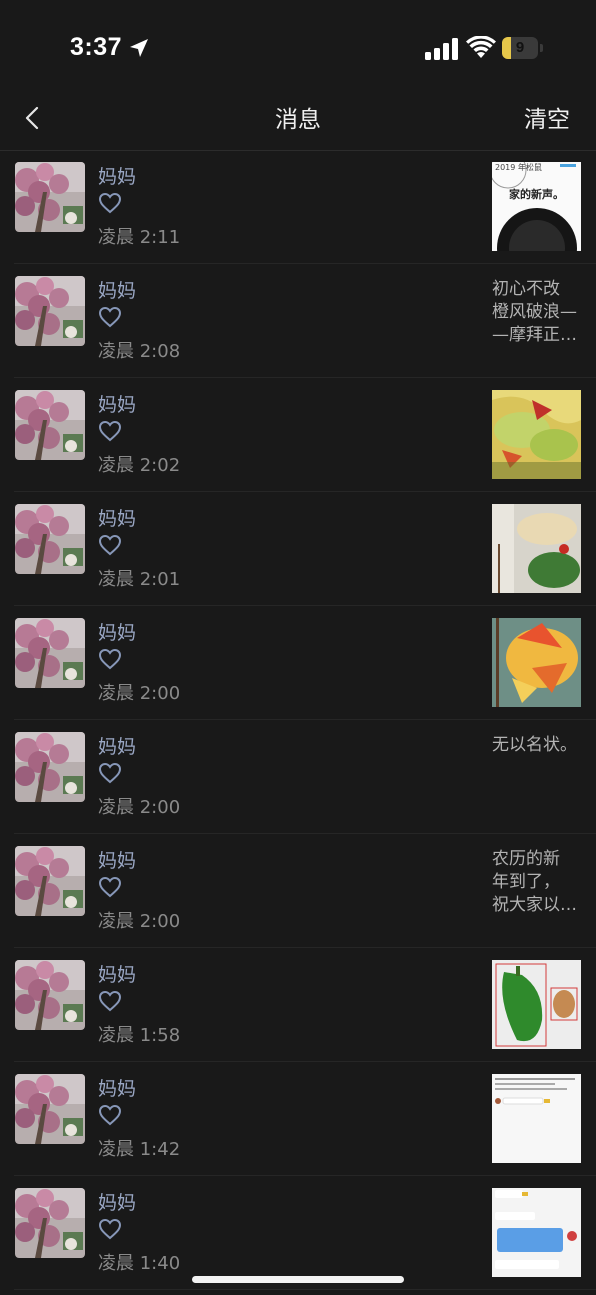 Image resolution: width=596 pixels, height=1295 pixels. Describe the element at coordinates (298, 48) in the screenshot. I see `status-bar: 3:37 9` at that location.